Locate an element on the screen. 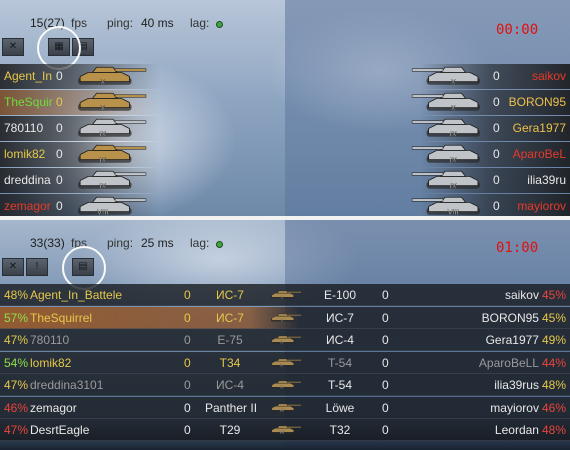  enemy-win-rate: 48% is located at coordinates (553, 430).